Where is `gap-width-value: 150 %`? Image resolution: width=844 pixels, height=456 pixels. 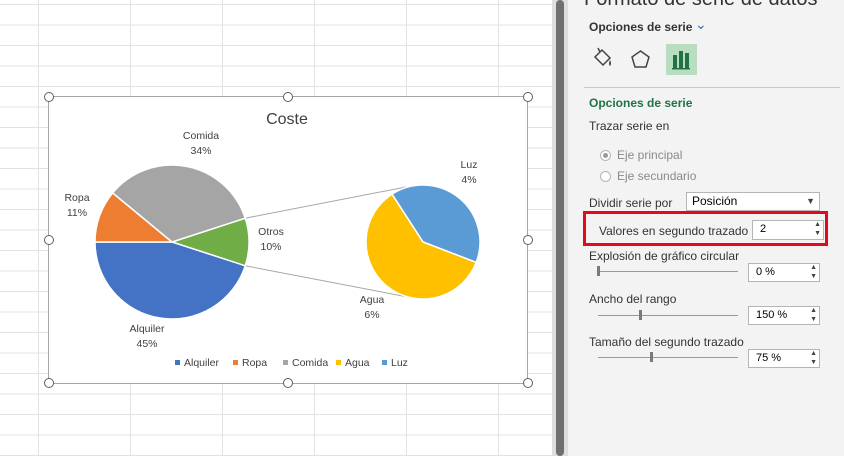
gap-width-value: 150 % is located at coordinates (772, 315).